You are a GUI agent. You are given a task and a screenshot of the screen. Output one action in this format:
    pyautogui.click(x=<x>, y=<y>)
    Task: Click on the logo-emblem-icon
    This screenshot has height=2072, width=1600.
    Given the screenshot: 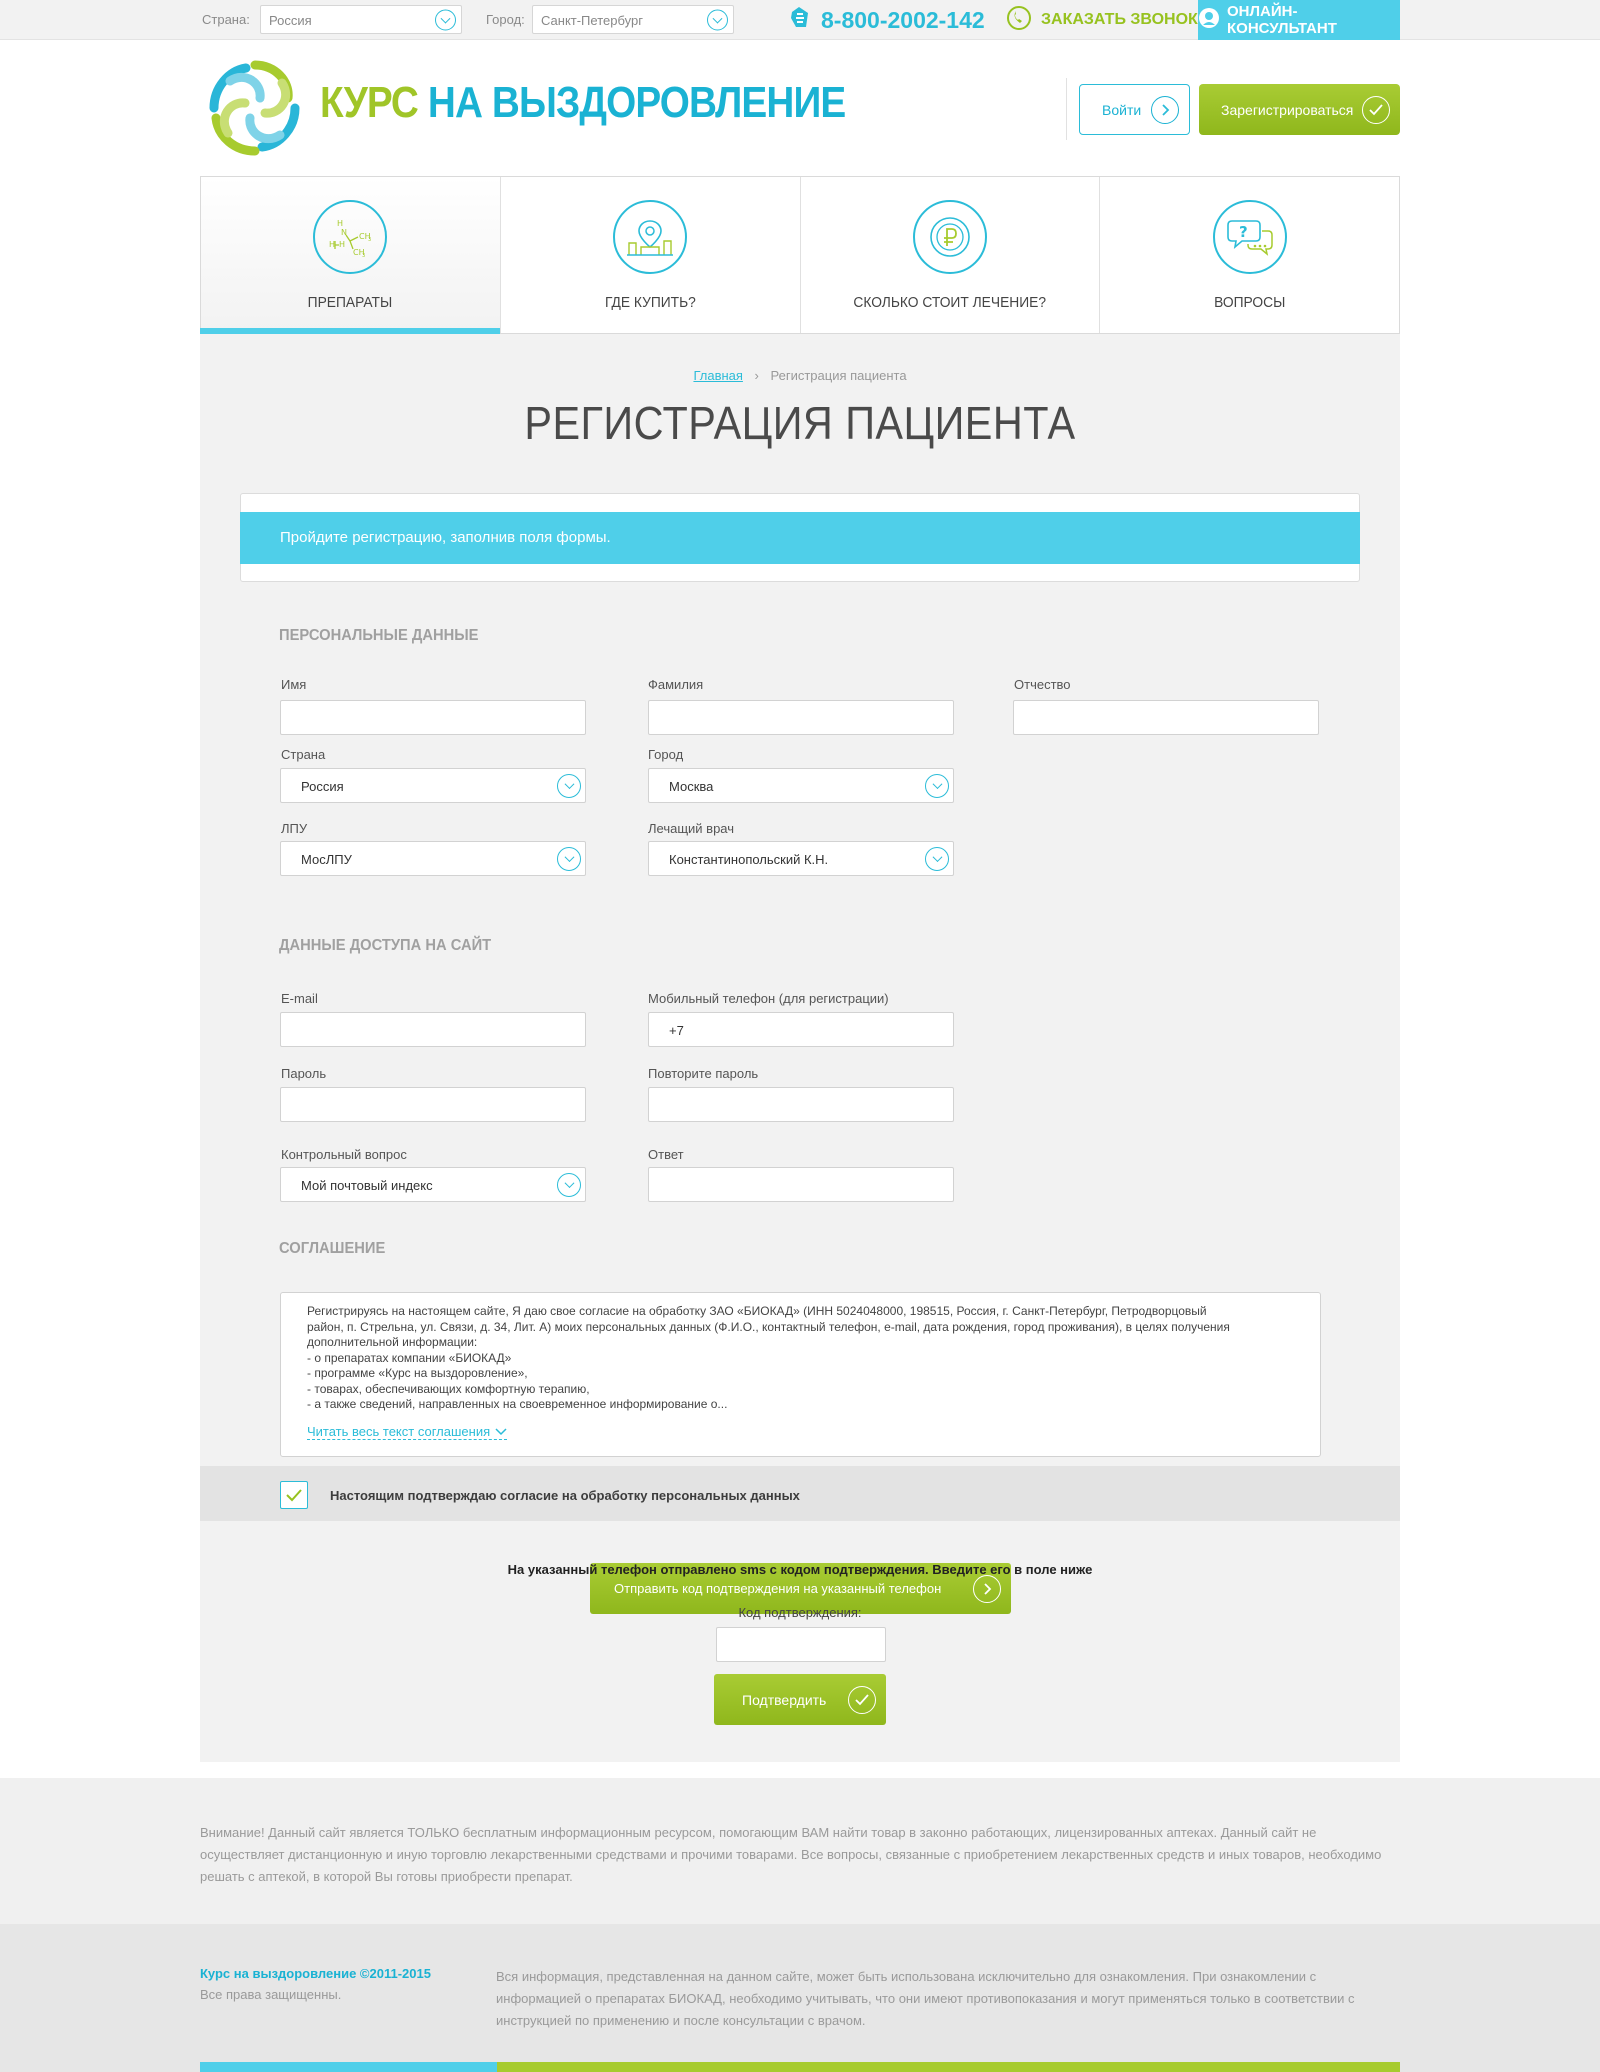 What is the action you would take?
    pyautogui.click(x=255, y=108)
    